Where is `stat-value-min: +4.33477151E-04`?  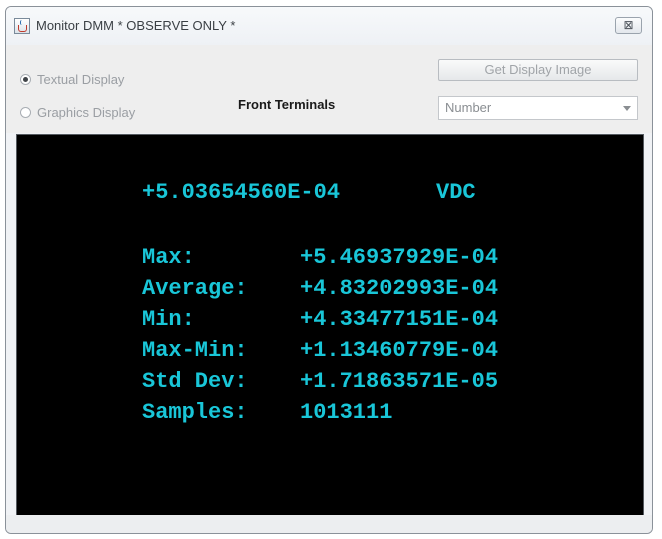
stat-value-min: +4.33477151E-04 is located at coordinates (399, 319).